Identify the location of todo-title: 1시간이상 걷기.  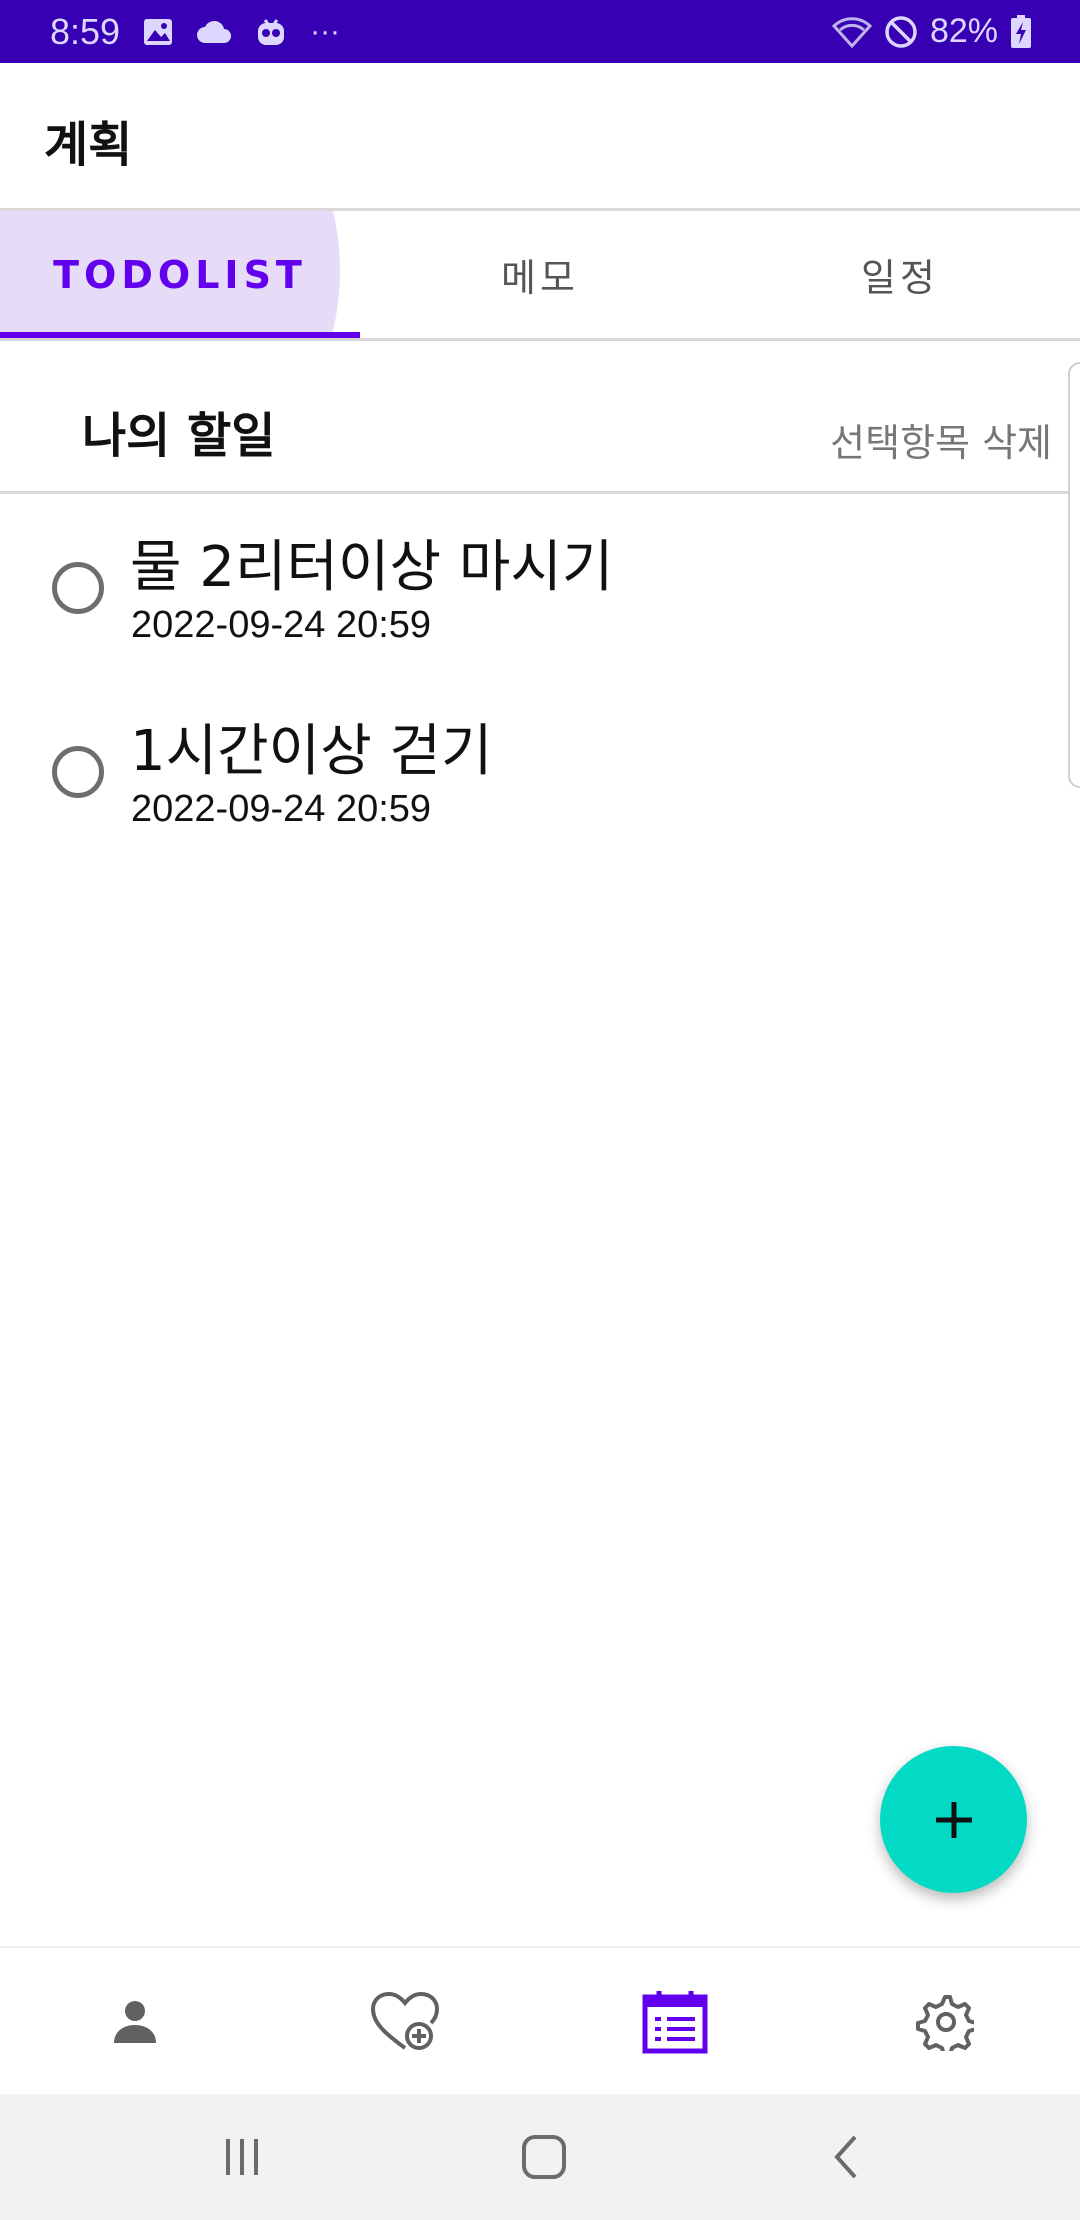
(311, 751).